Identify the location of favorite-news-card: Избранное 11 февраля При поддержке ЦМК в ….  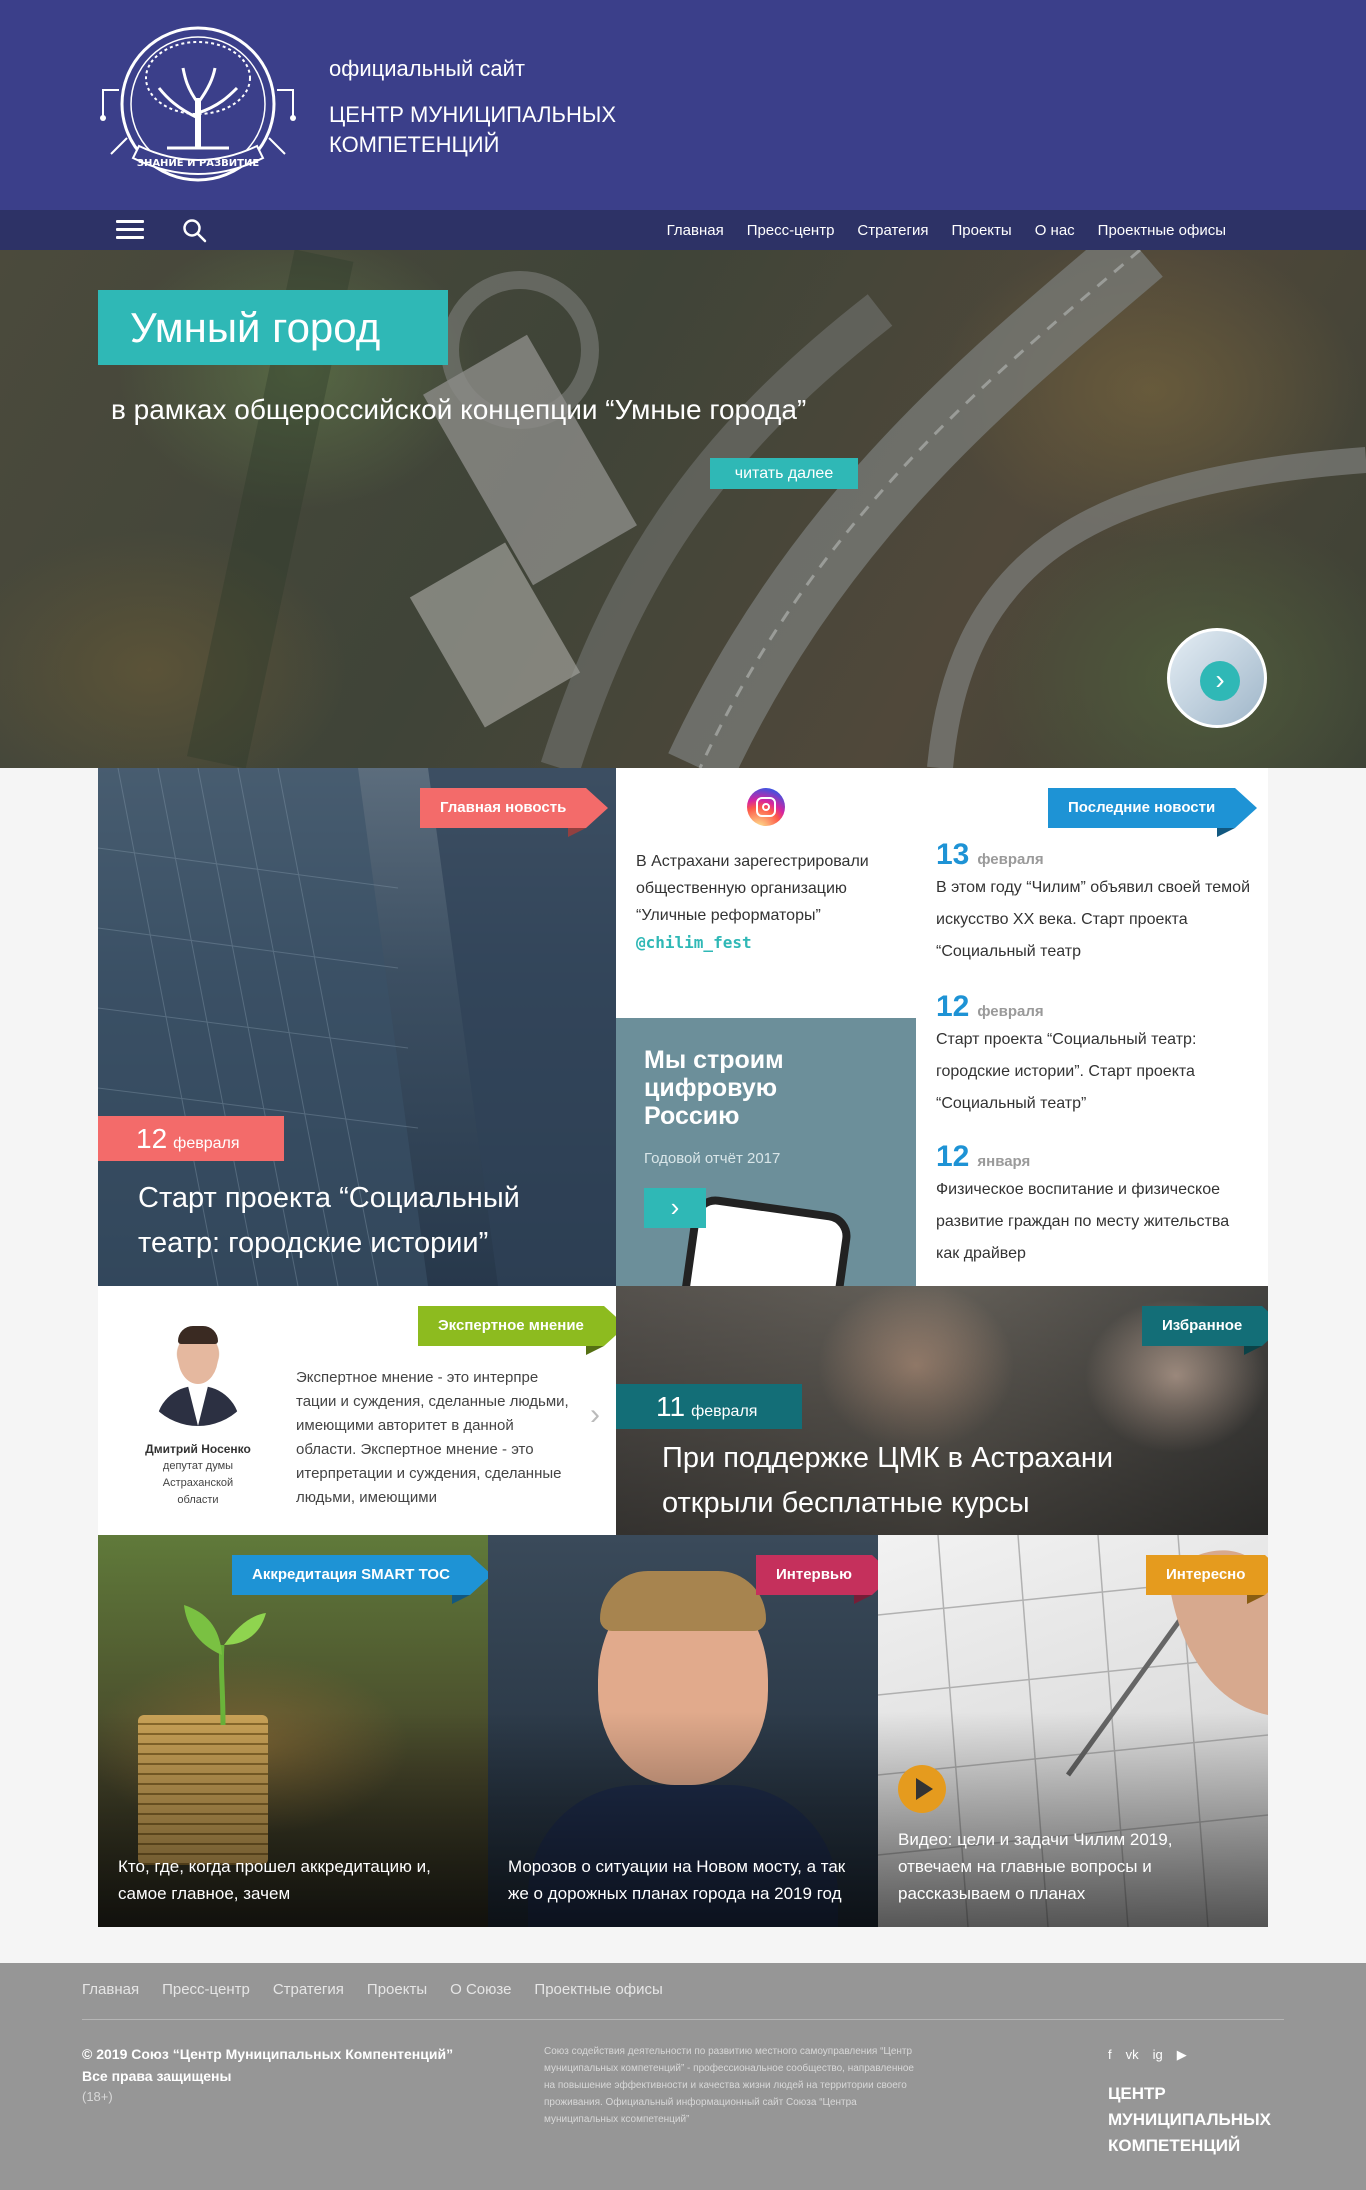
(942, 1410).